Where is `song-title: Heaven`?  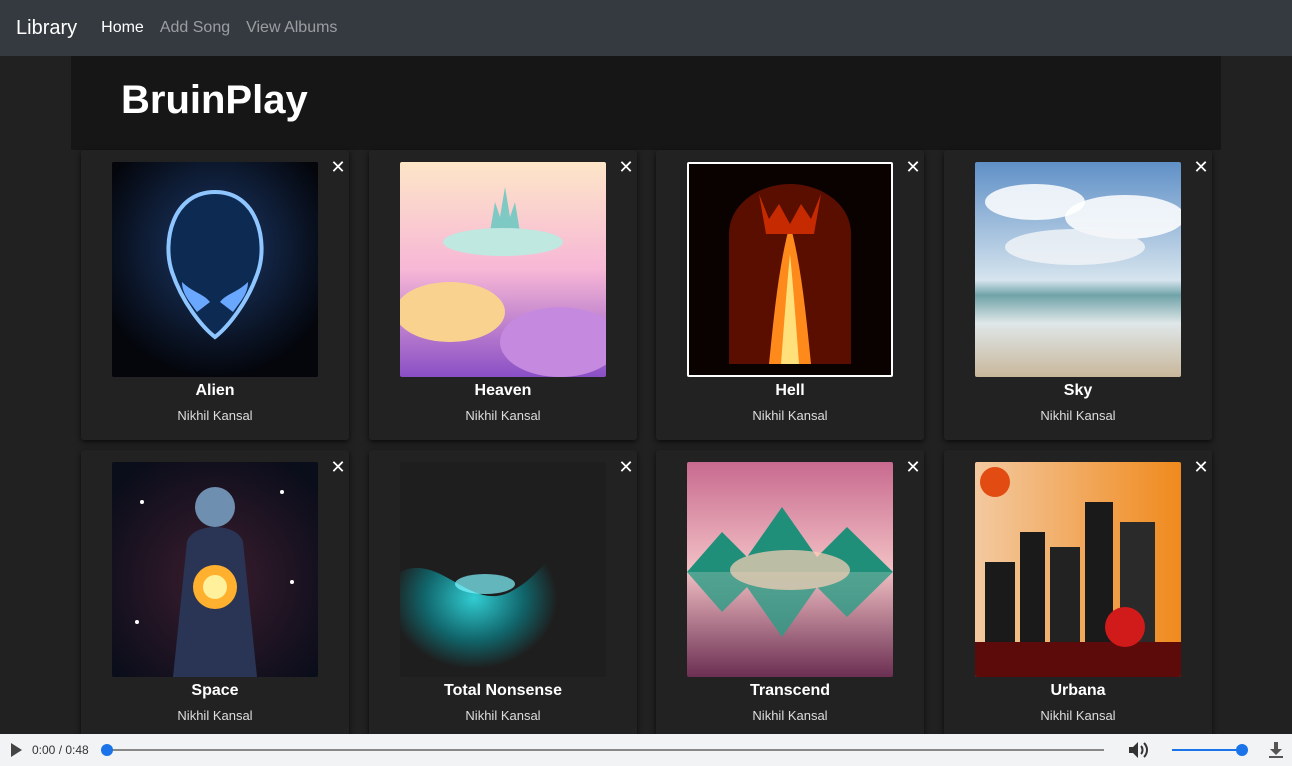
song-title: Heaven is located at coordinates (503, 390).